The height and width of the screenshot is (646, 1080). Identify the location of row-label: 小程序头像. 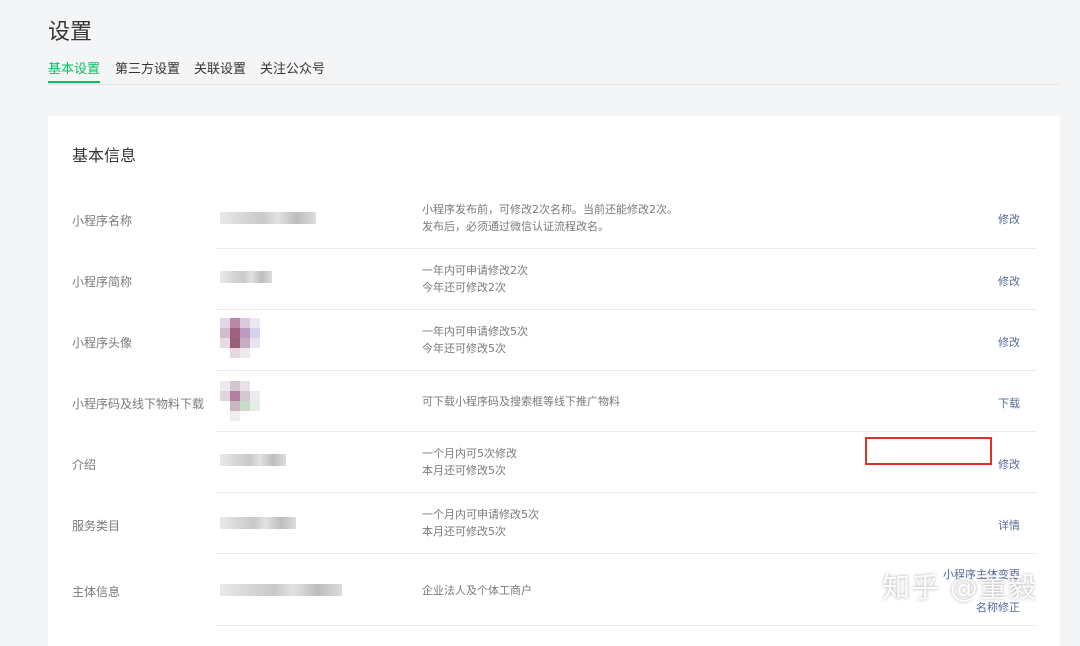
(102, 343).